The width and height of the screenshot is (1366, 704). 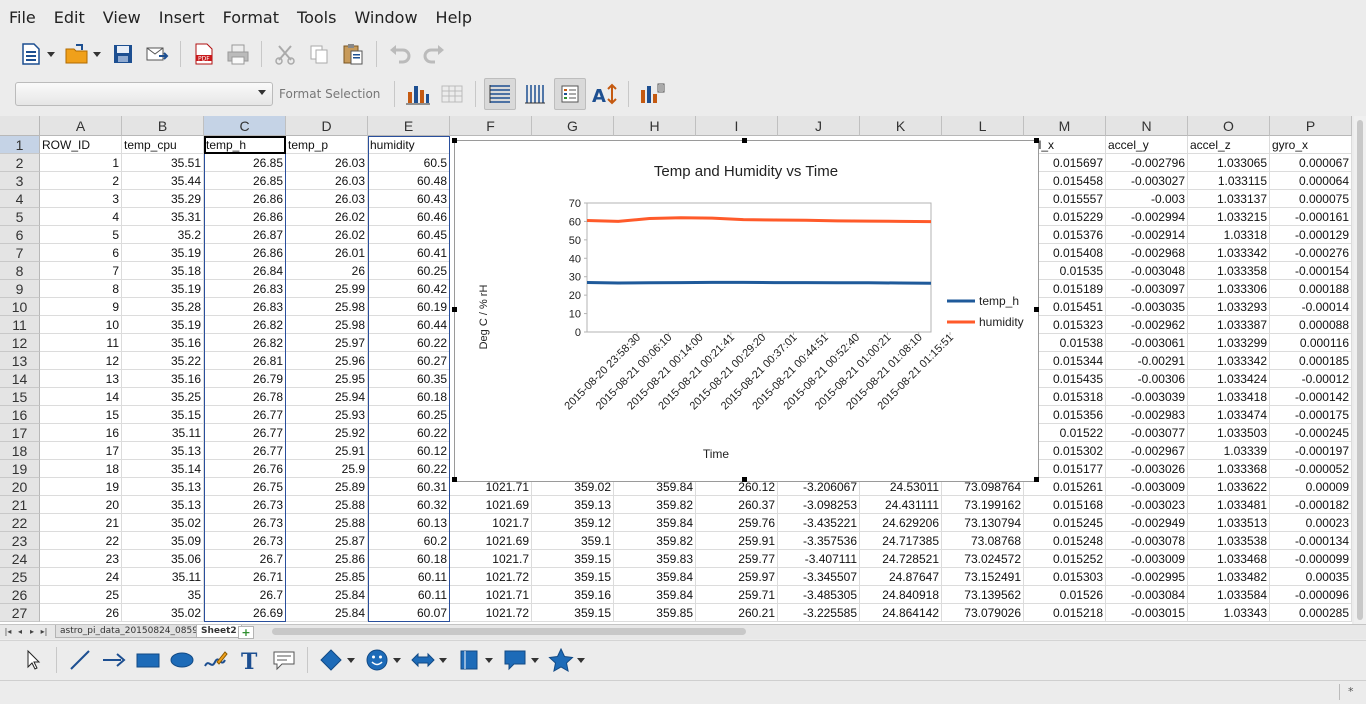 I want to click on column-header-p: P, so click(x=1311, y=126).